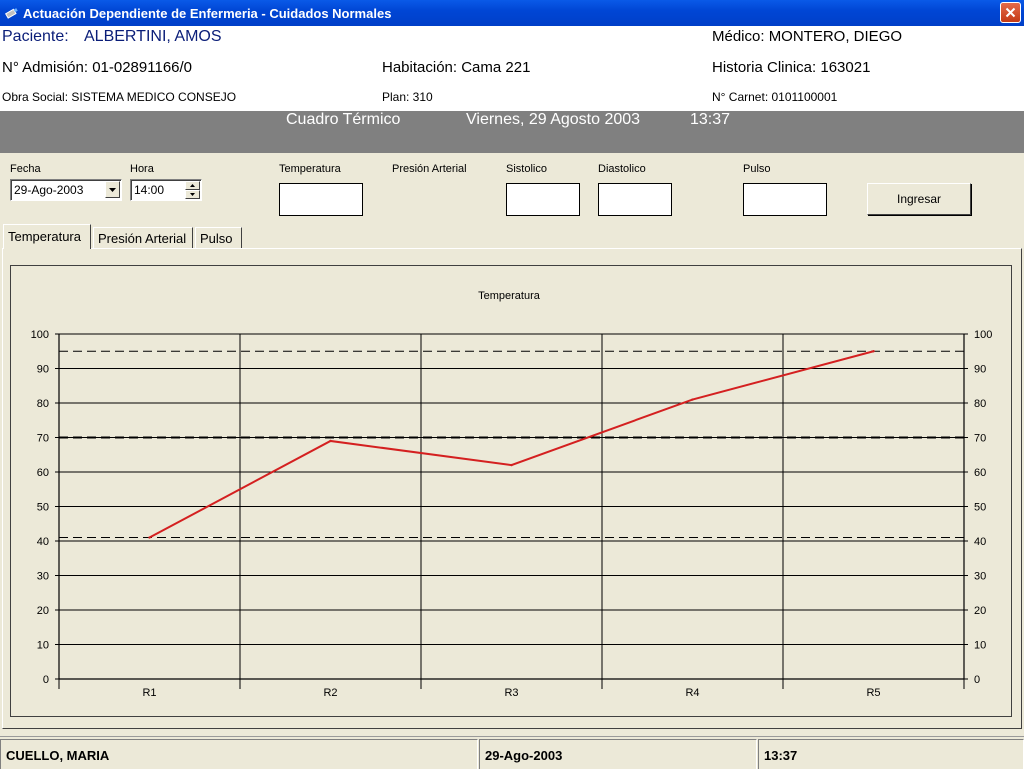 Image resolution: width=1024 pixels, height=769 pixels. I want to click on y-tick-label-left: 60, so click(43, 473).